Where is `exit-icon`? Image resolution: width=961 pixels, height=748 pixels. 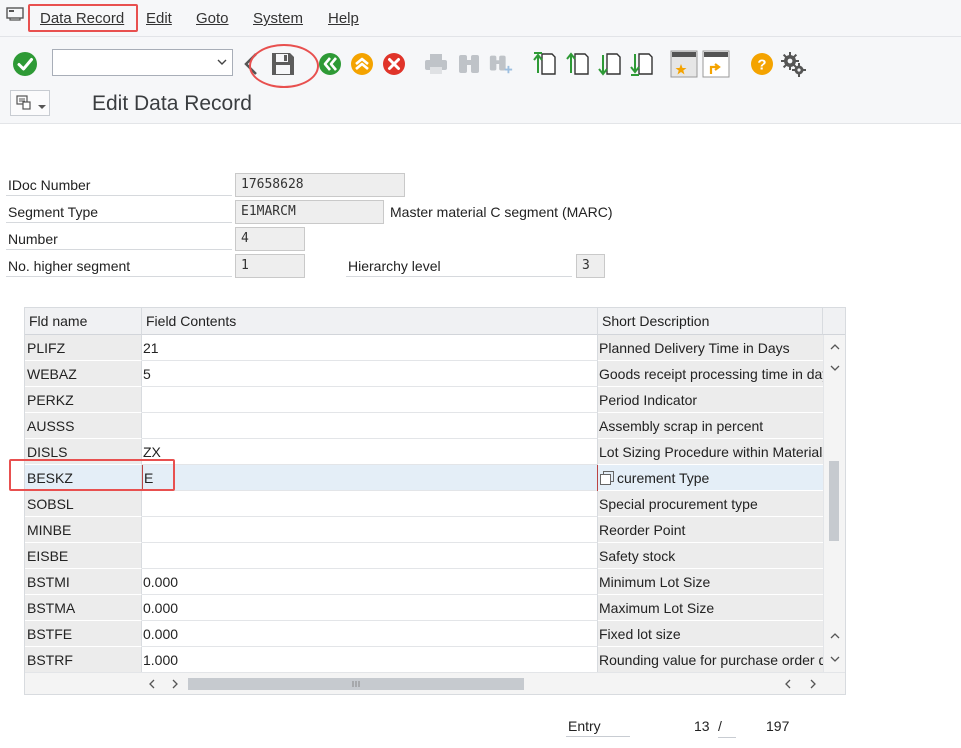 exit-icon is located at coordinates (362, 64).